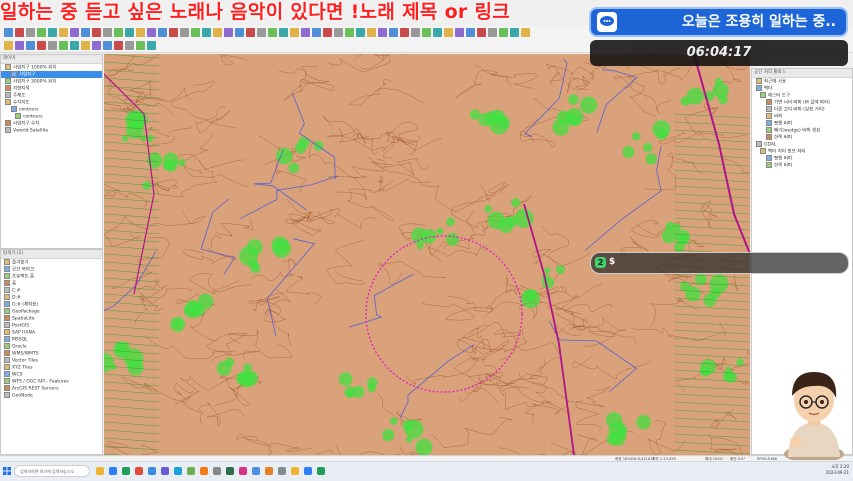 The image size is (853, 481). Describe the element at coordinates (51, 262) in the screenshot. I see `browser-item-row: 즐겨찾기` at that location.